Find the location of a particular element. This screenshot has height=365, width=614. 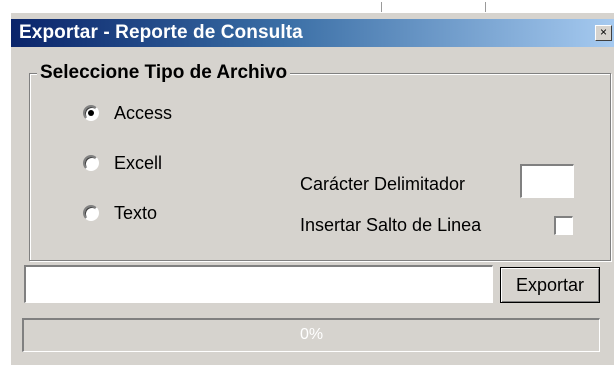

file-type-legend: Seleccione Tipo de Archivo is located at coordinates (164, 73).